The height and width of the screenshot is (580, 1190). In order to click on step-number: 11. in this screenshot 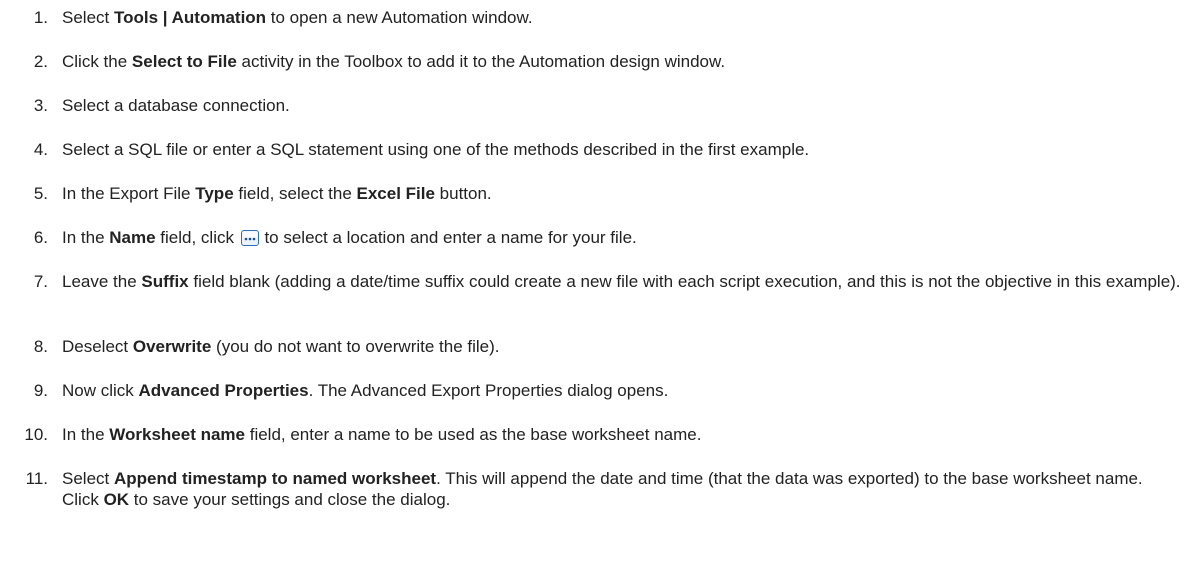, I will do `click(36, 478)`.